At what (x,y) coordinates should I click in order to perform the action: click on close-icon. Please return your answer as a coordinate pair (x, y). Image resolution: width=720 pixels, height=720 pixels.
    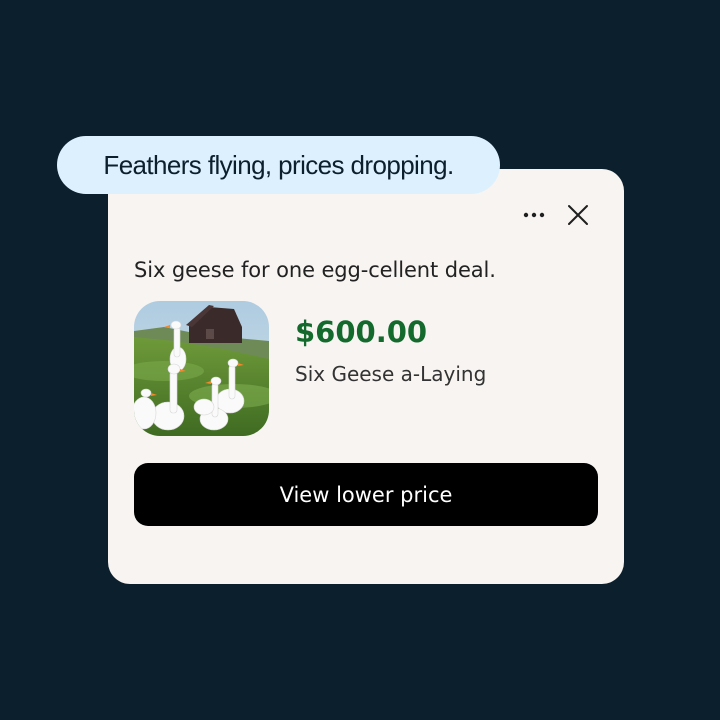
    Looking at the image, I should click on (578, 215).